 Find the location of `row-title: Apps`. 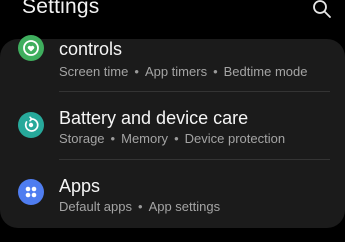

row-title: Apps is located at coordinates (80, 186).